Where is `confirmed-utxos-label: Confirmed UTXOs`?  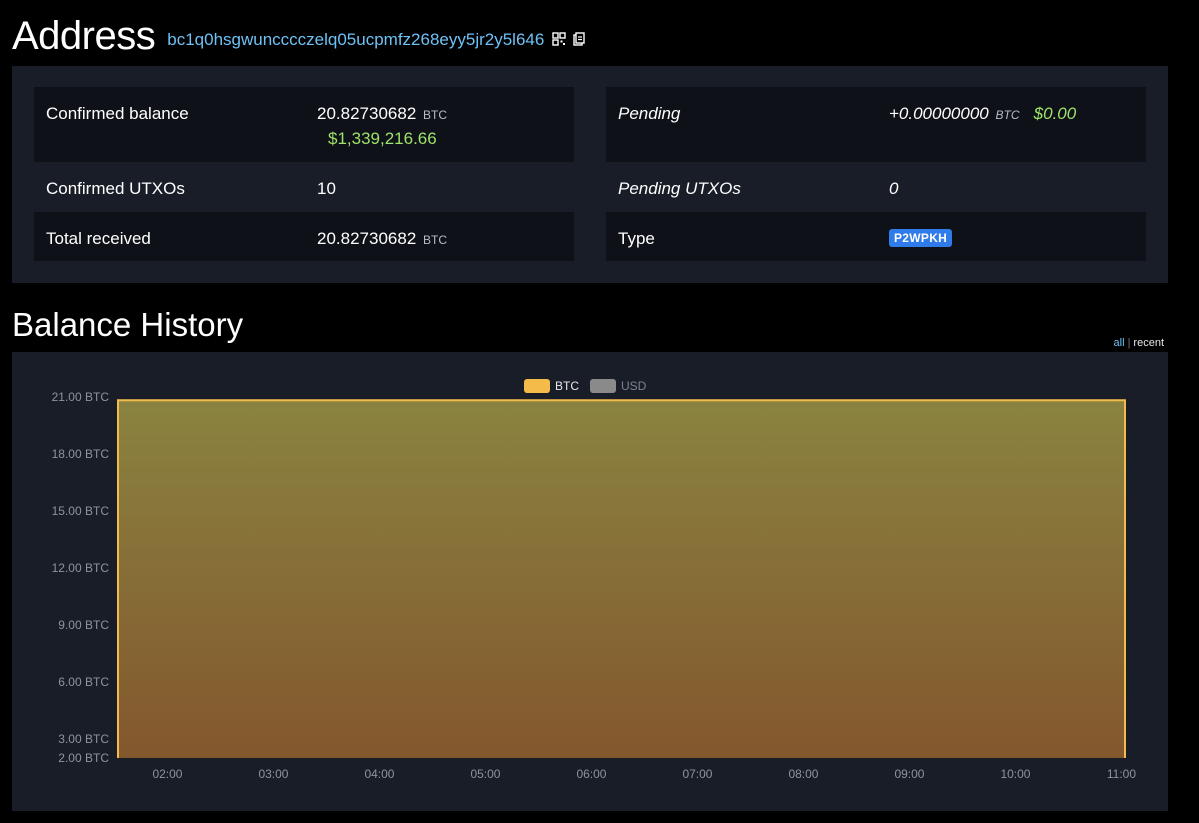 confirmed-utxos-label: Confirmed UTXOs is located at coordinates (115, 188).